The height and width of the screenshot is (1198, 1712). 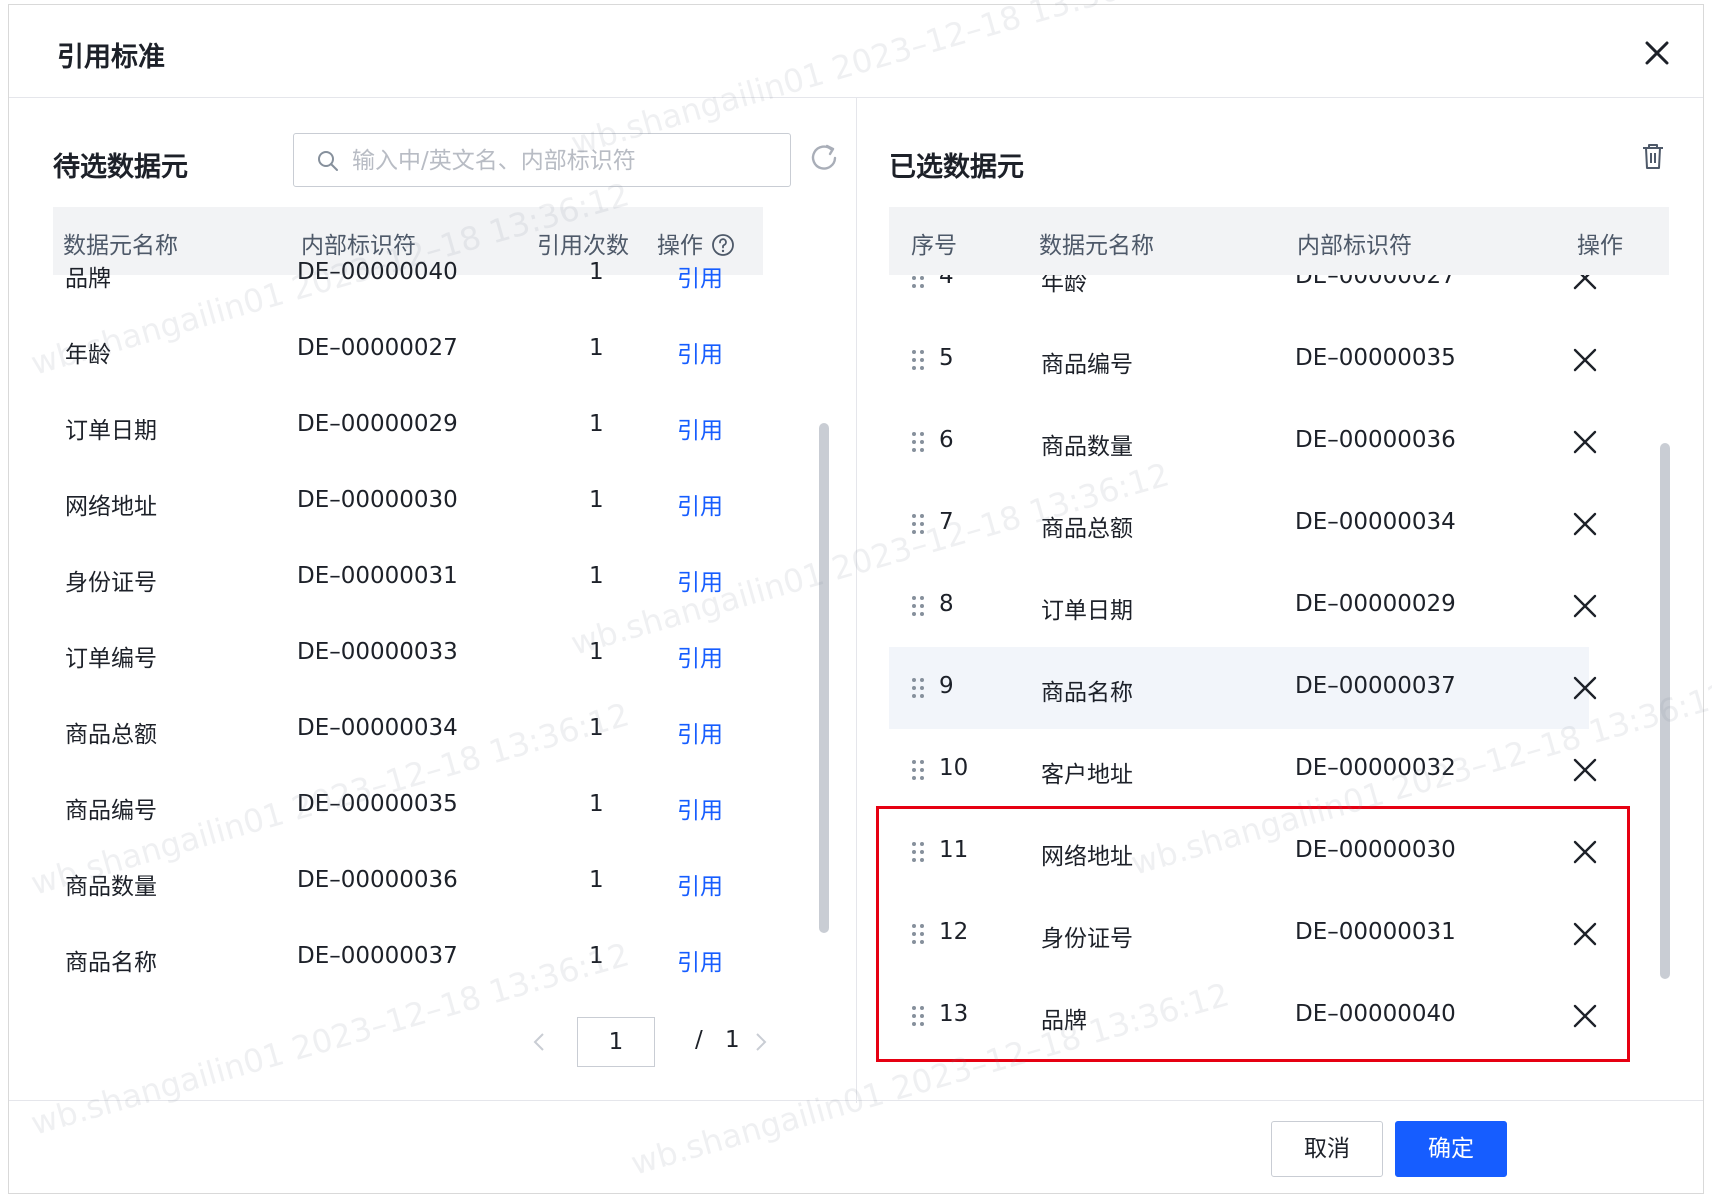 I want to click on row-name: 商品名称, so click(x=1087, y=693).